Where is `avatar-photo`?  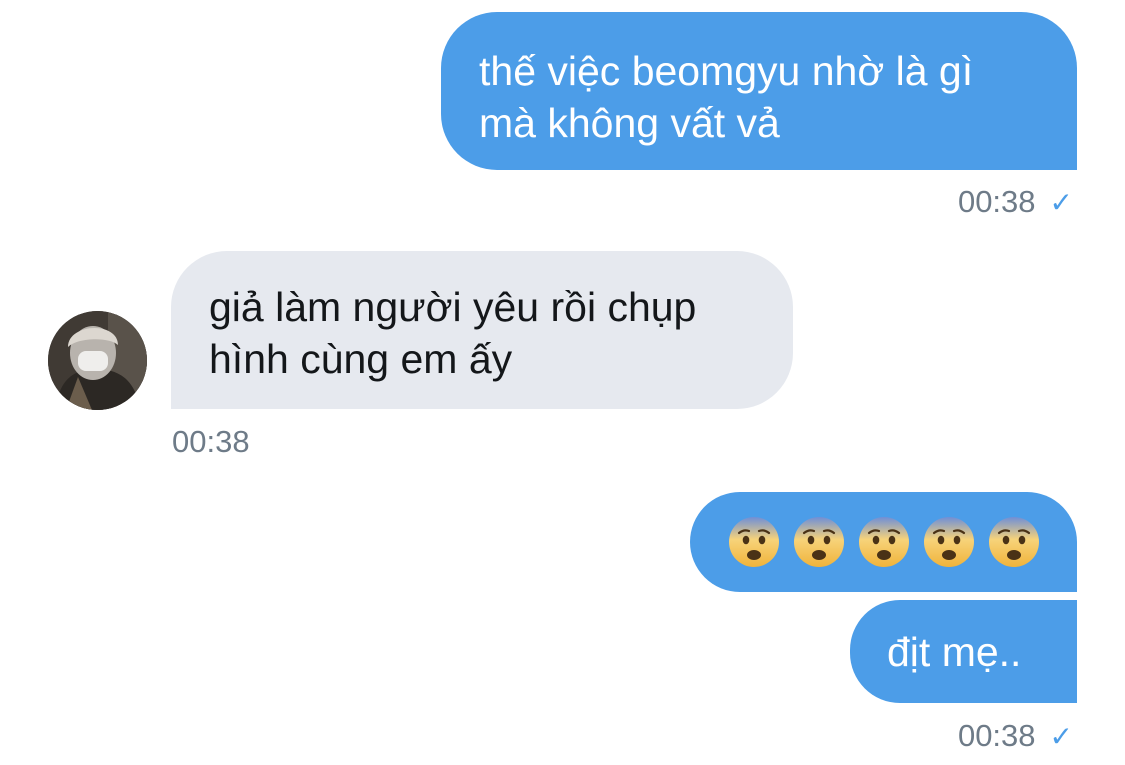 avatar-photo is located at coordinates (97, 360).